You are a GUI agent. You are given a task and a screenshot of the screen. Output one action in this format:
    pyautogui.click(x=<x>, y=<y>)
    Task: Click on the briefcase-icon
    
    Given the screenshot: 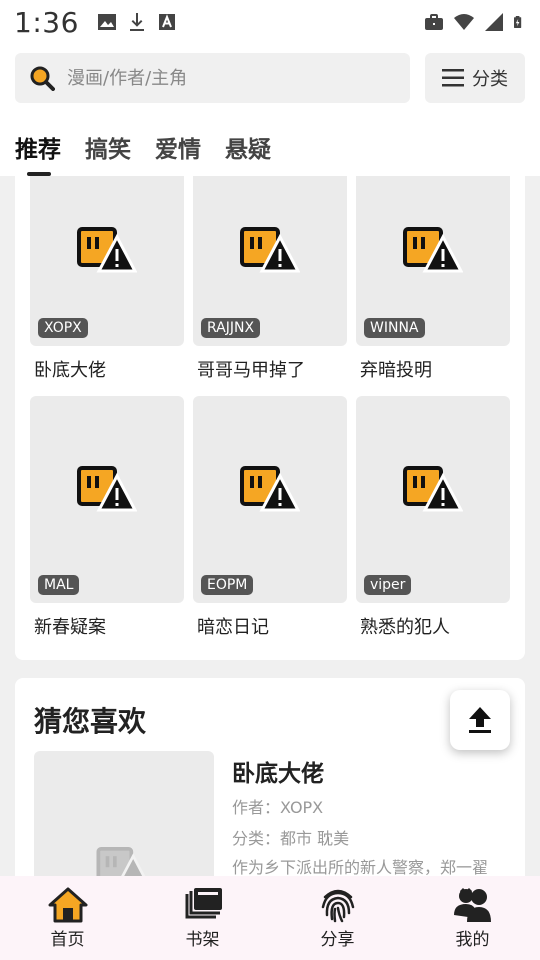 What is the action you would take?
    pyautogui.click(x=434, y=22)
    